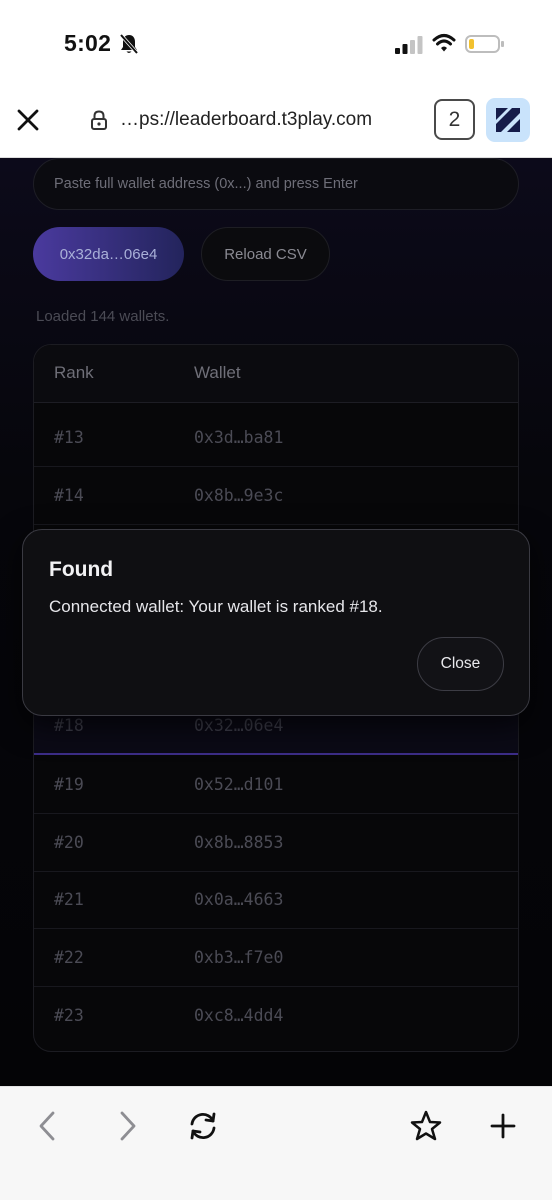 Image resolution: width=552 pixels, height=1200 pixels. What do you see at coordinates (217, 372) in the screenshot?
I see `header-wallet: Wallet` at bounding box center [217, 372].